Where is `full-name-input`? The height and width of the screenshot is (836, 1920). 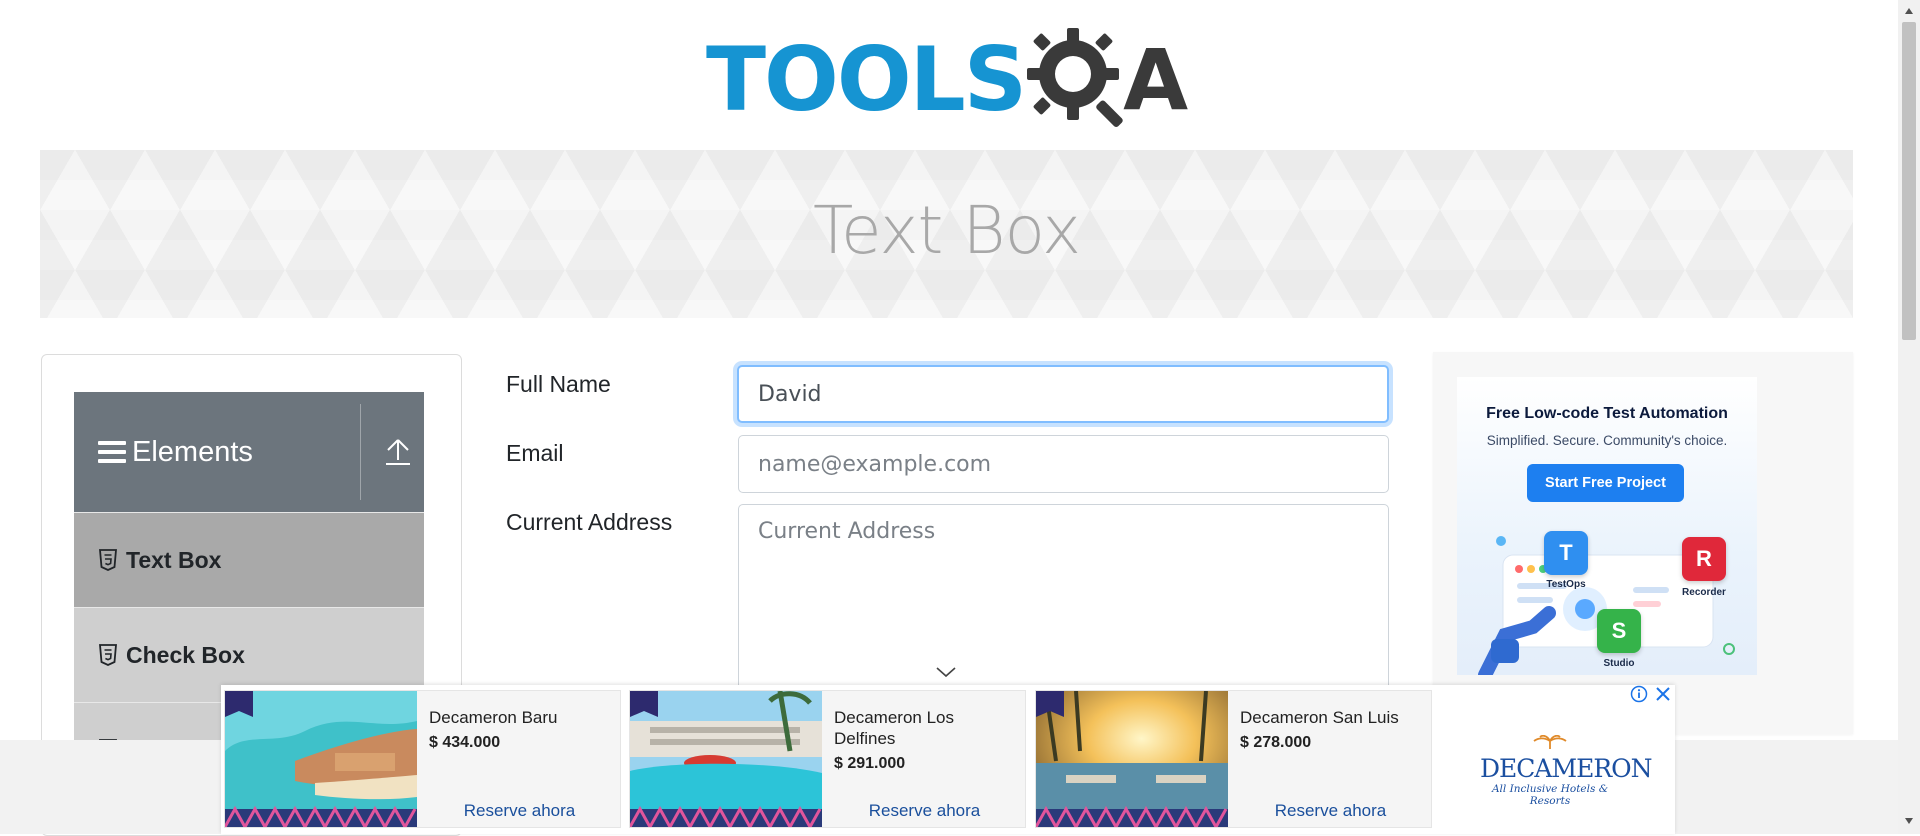 full-name-input is located at coordinates (1063, 394).